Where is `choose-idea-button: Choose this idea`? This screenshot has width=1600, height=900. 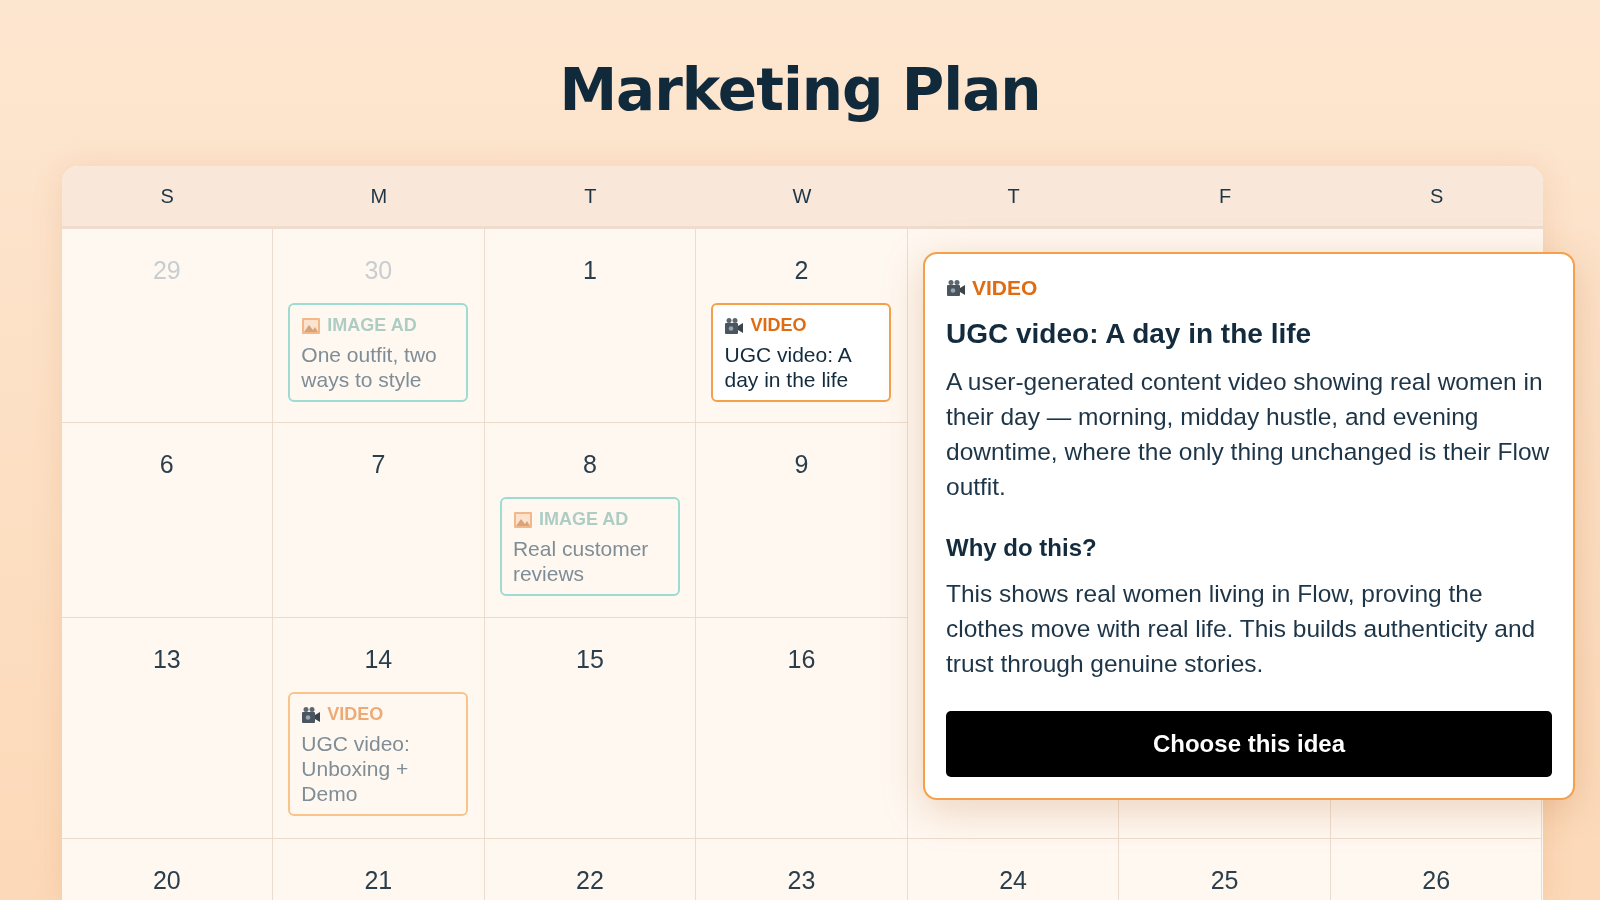 choose-idea-button: Choose this idea is located at coordinates (1249, 744).